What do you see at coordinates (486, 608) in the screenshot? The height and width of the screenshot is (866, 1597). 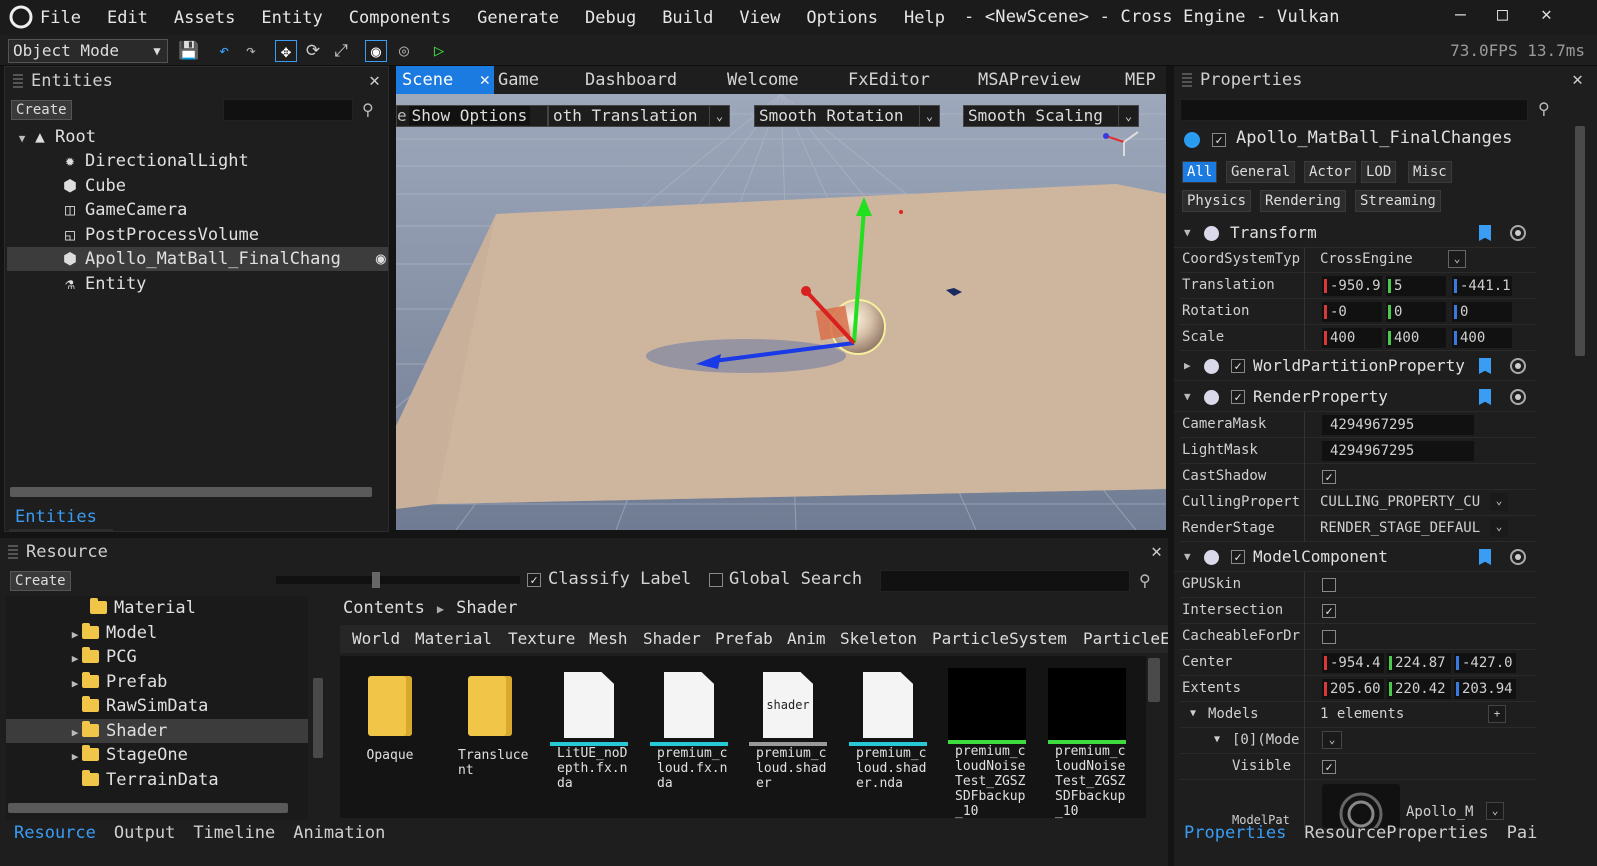 I see `breadcrumb-leaf: Shader` at bounding box center [486, 608].